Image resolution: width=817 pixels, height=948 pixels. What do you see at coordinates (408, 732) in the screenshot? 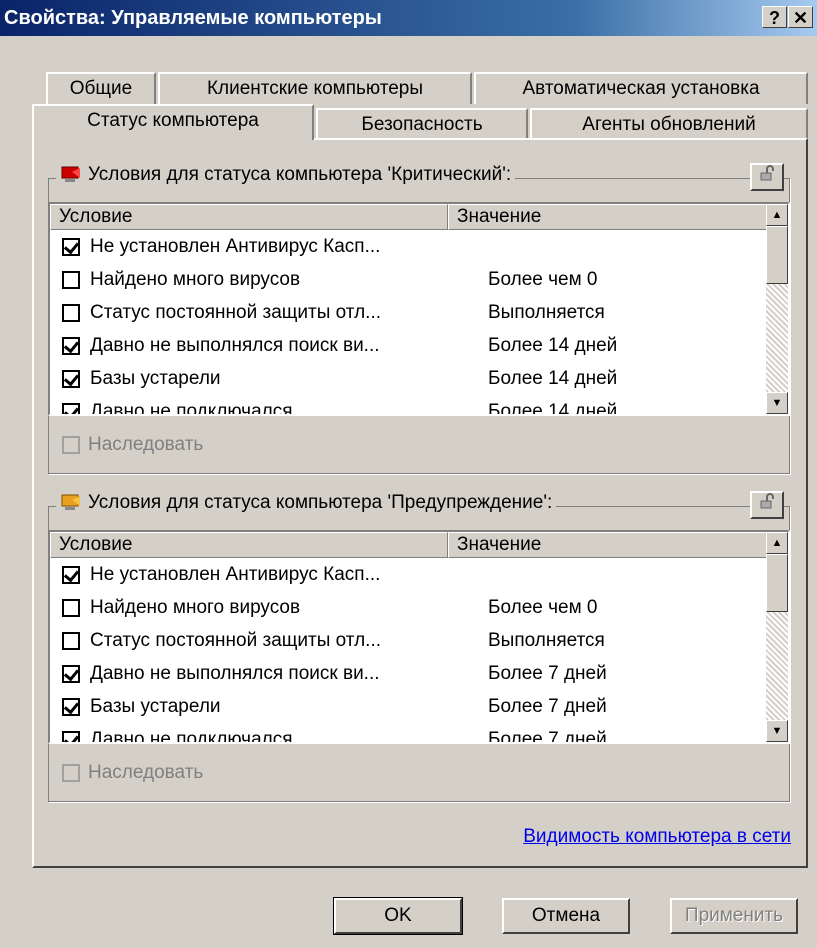
I see `list-item: Давно не подключался Более 7 дней` at bounding box center [408, 732].